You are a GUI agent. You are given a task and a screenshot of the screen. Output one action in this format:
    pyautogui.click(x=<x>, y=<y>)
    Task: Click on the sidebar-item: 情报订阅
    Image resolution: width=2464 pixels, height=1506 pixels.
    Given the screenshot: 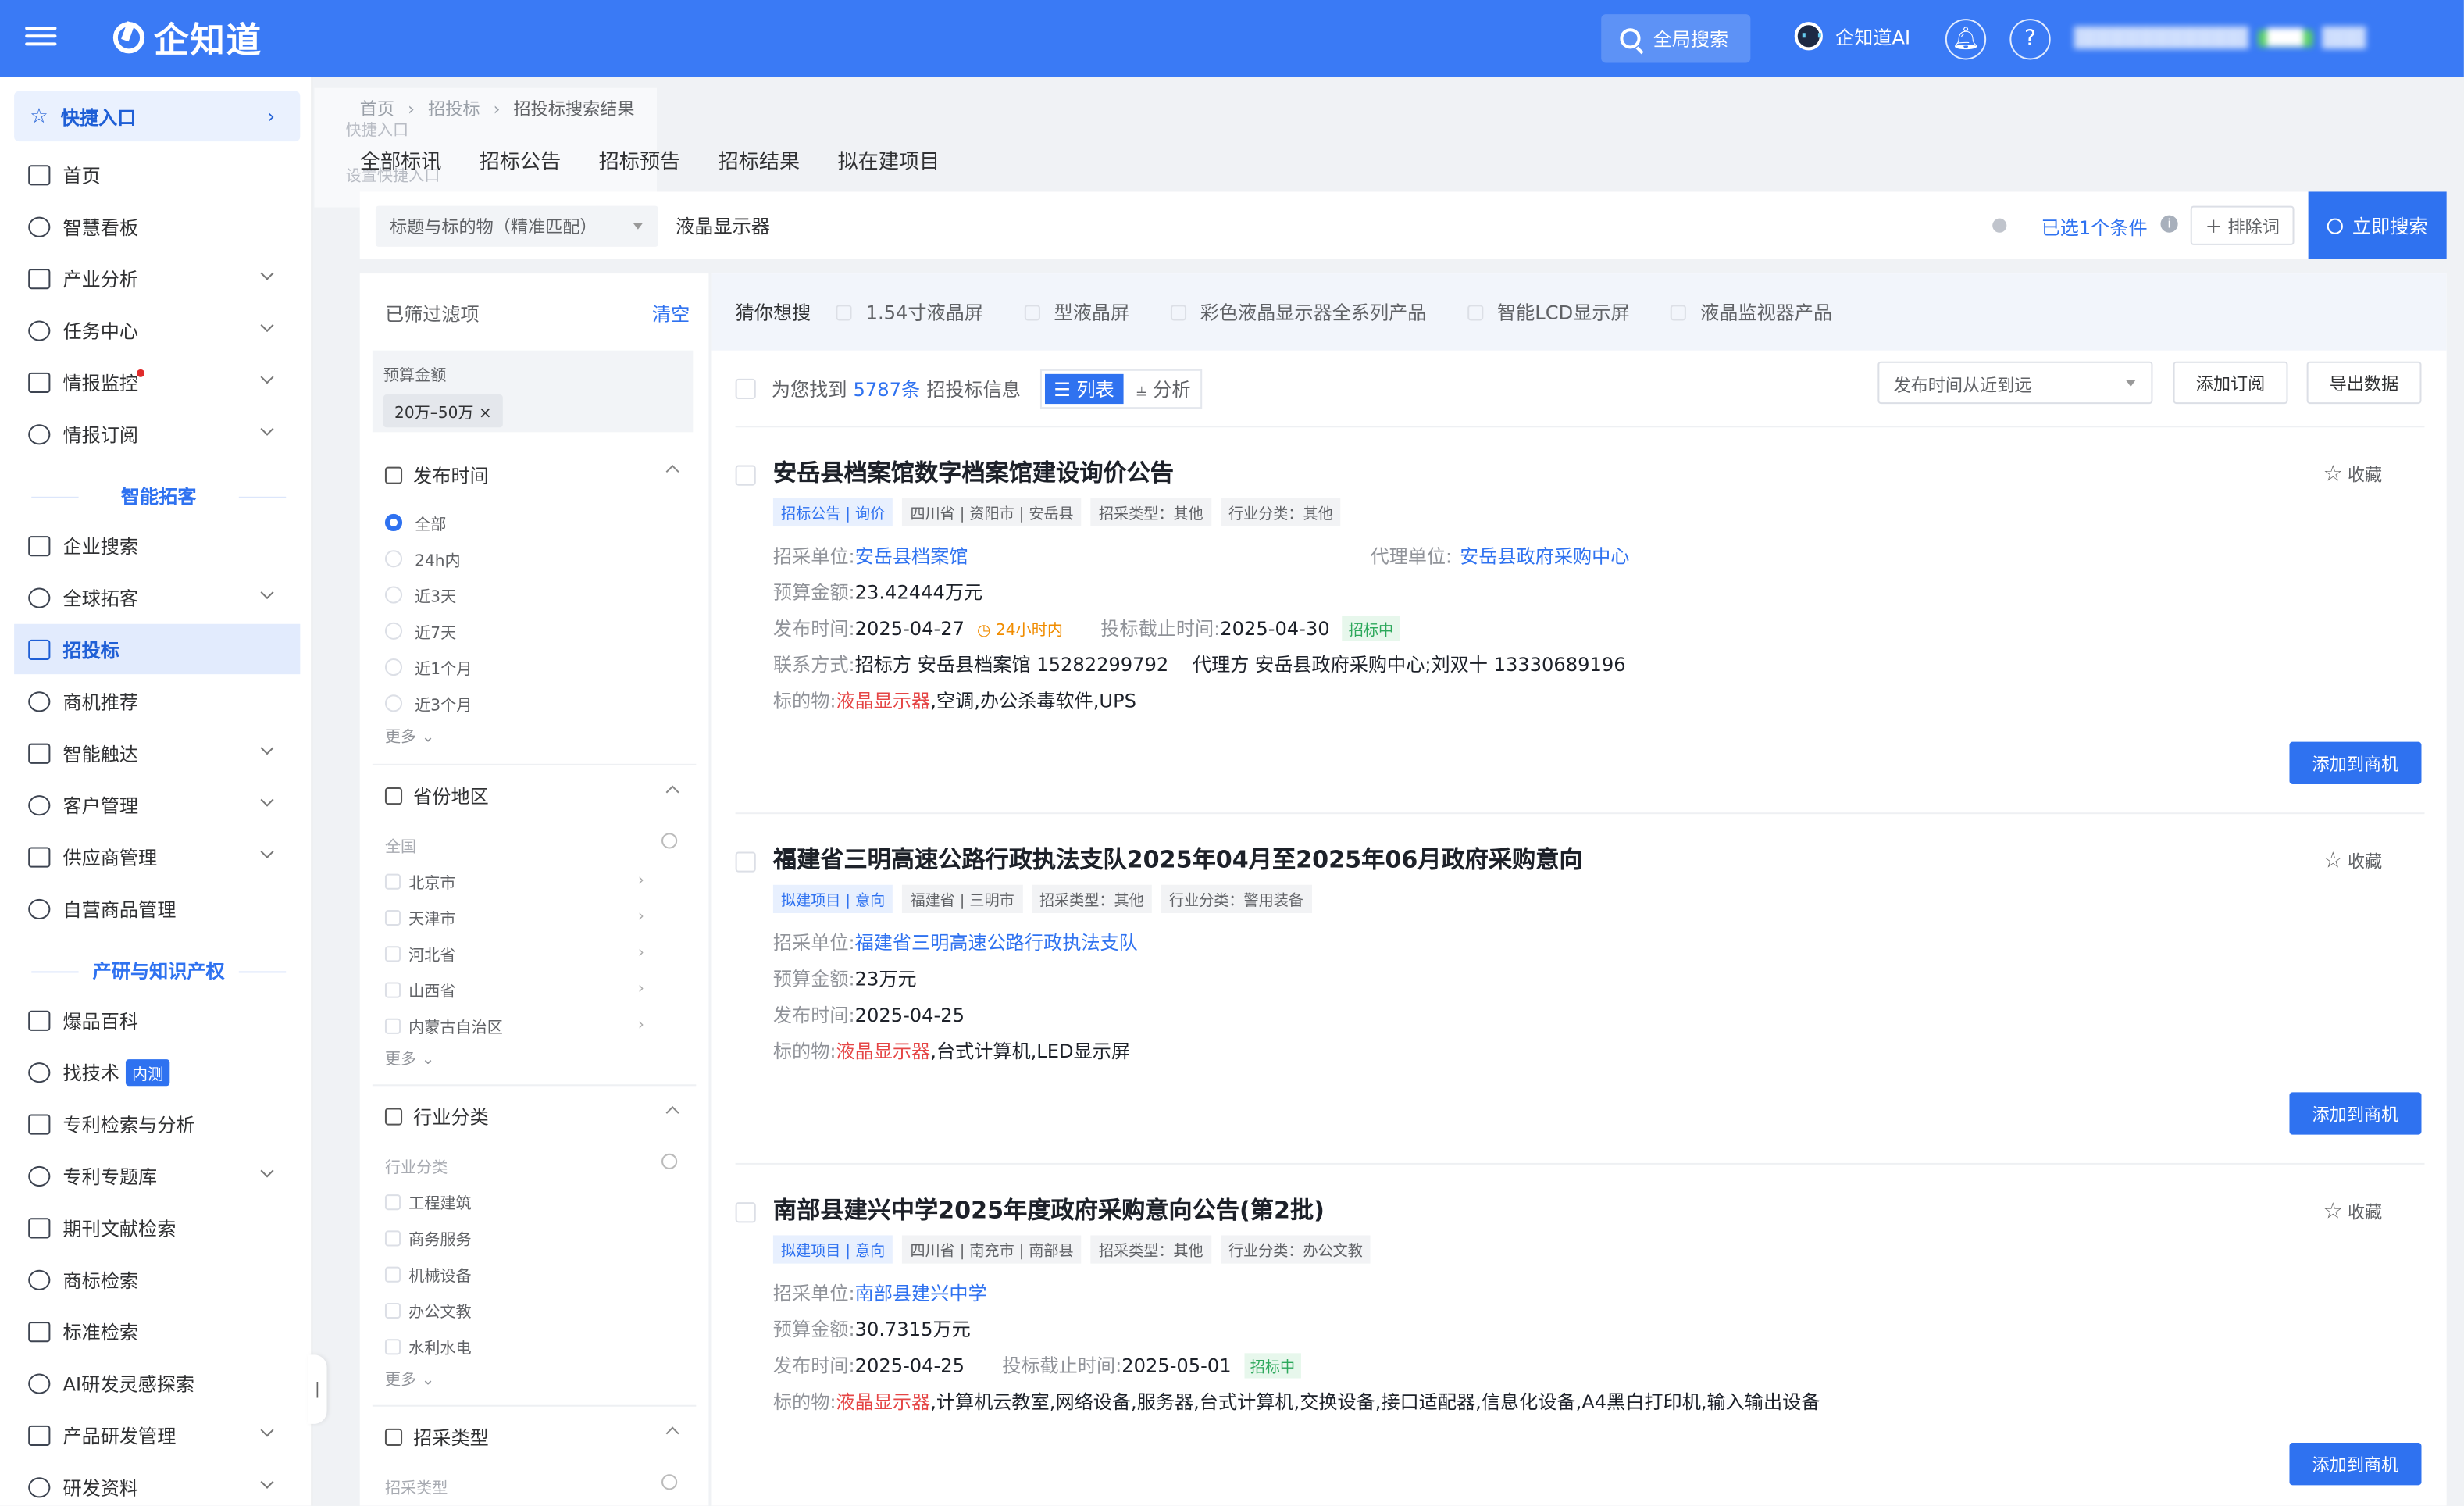 What is the action you would take?
    pyautogui.click(x=157, y=434)
    